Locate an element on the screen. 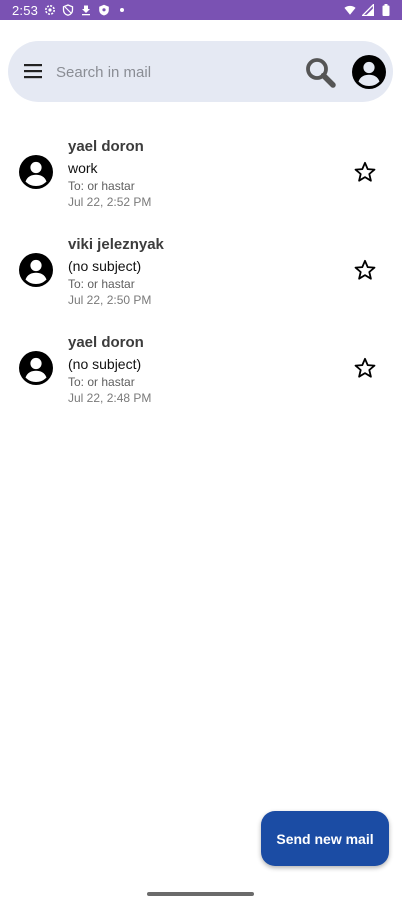 This screenshot has height=901, width=402. mail-date: Jul 22, 2:52 PM is located at coordinates (110, 202).